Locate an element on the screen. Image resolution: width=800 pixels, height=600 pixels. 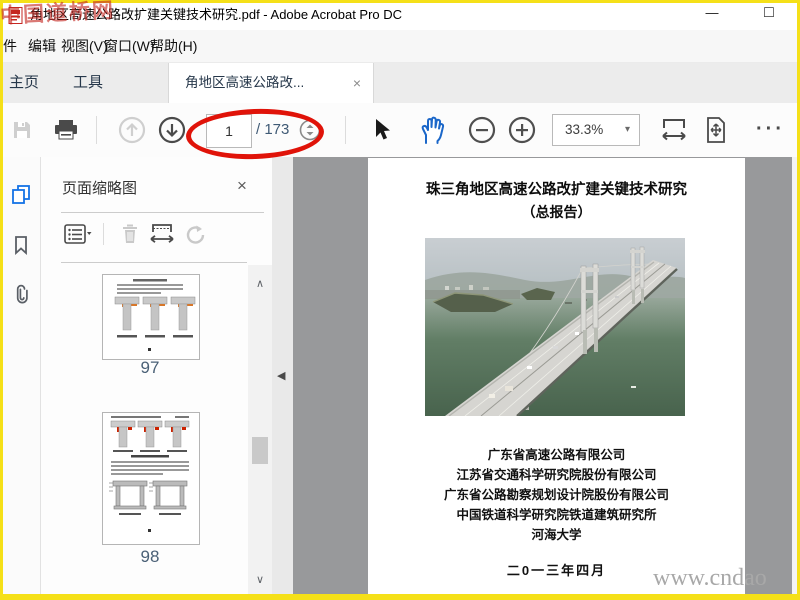
pages-icon is located at coordinates (21, 194).